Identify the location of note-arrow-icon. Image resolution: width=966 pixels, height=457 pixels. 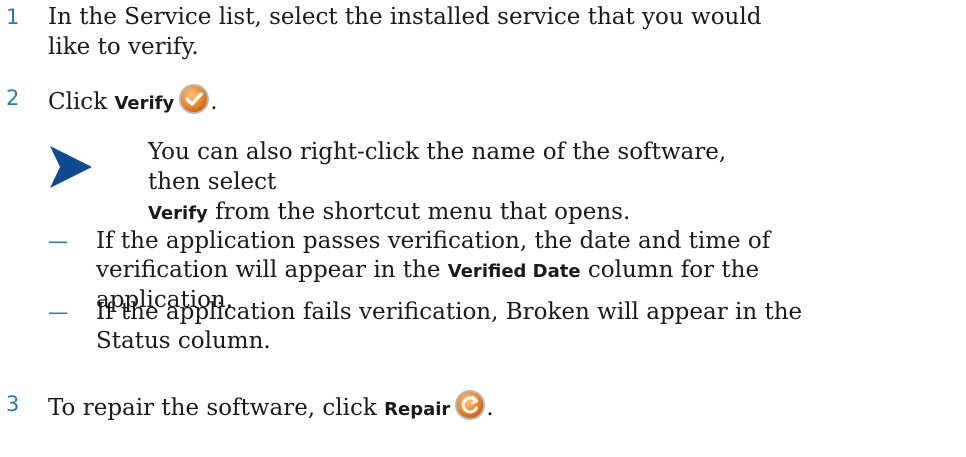
(71, 167).